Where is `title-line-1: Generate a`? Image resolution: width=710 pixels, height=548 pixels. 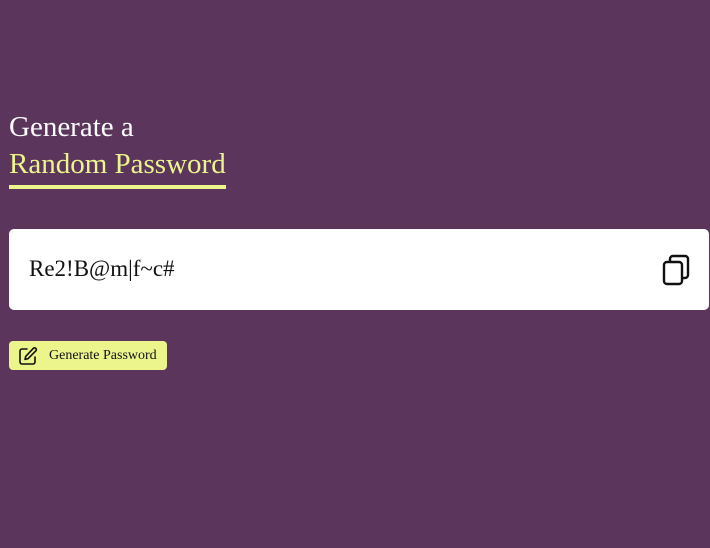
title-line-1: Generate a is located at coordinates (71, 127).